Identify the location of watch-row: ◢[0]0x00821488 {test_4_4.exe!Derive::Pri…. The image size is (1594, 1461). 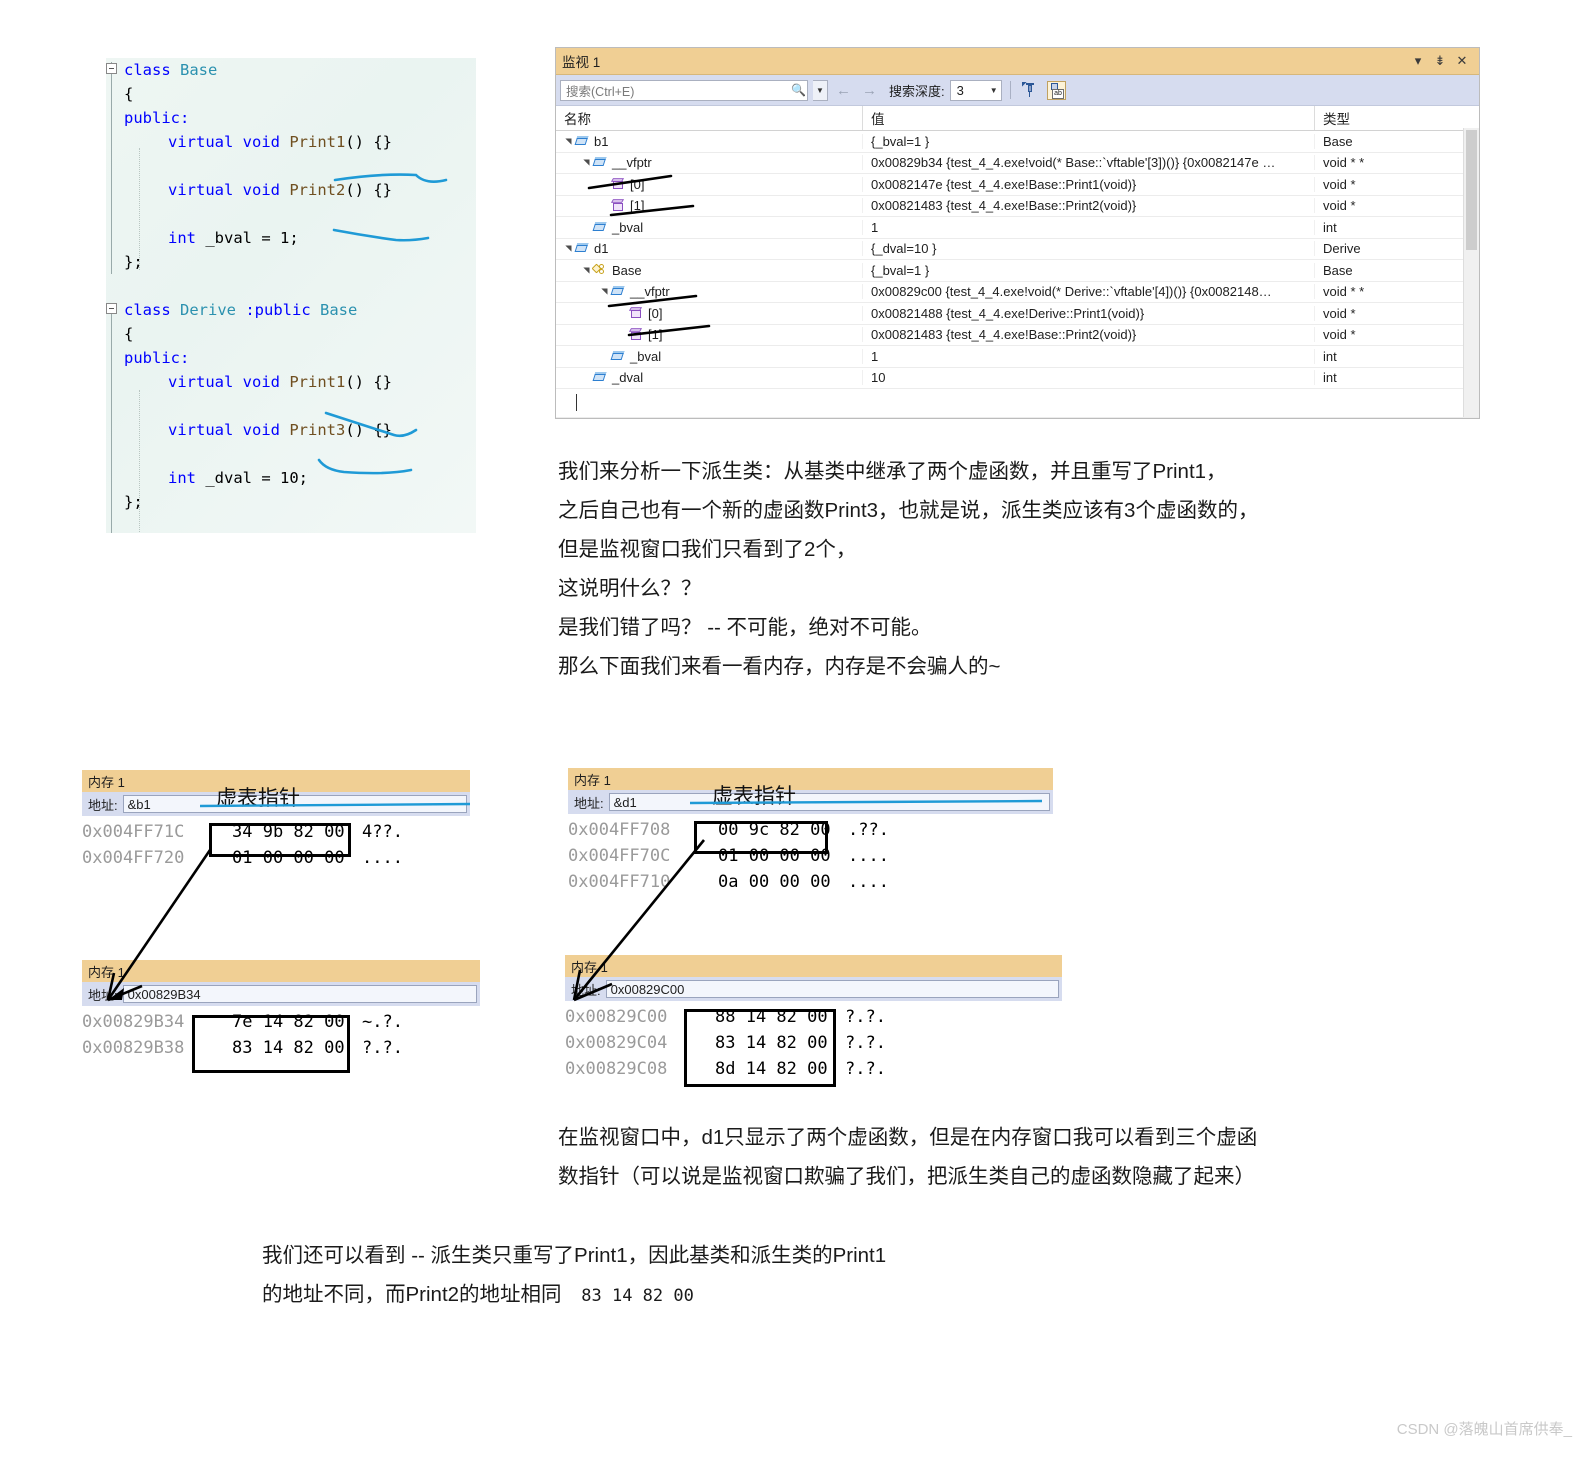
(1017, 314).